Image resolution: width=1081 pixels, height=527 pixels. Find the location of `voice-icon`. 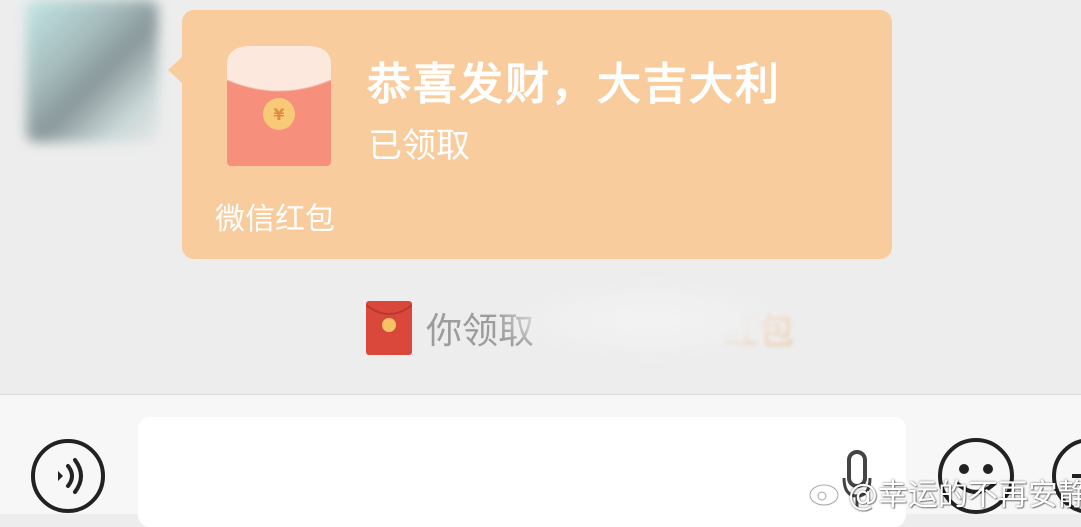

voice-icon is located at coordinates (68, 476).